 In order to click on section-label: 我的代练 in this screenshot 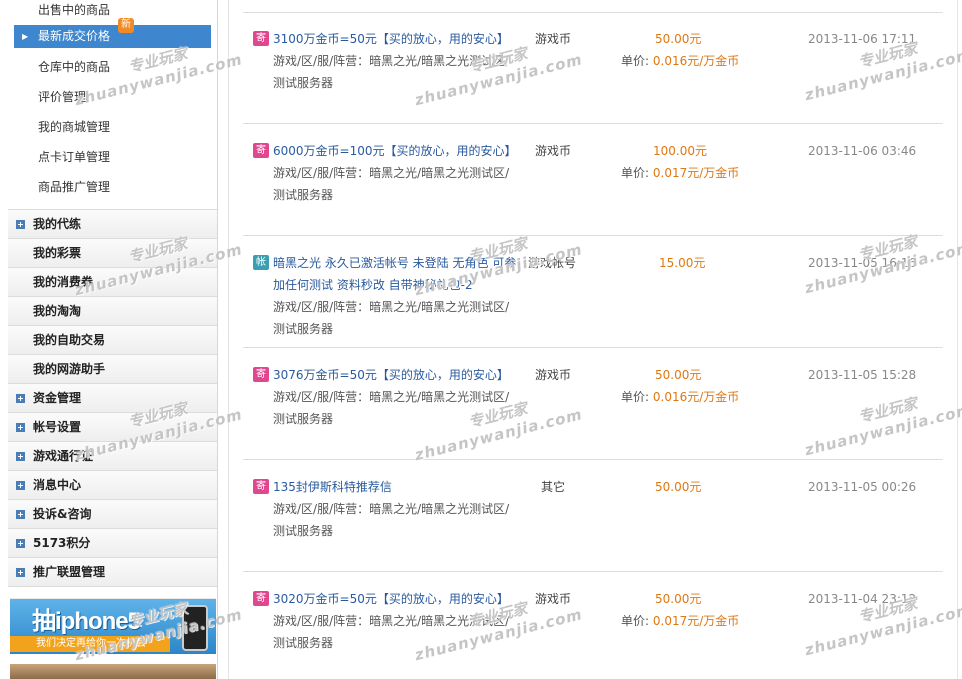, I will do `click(57, 224)`.